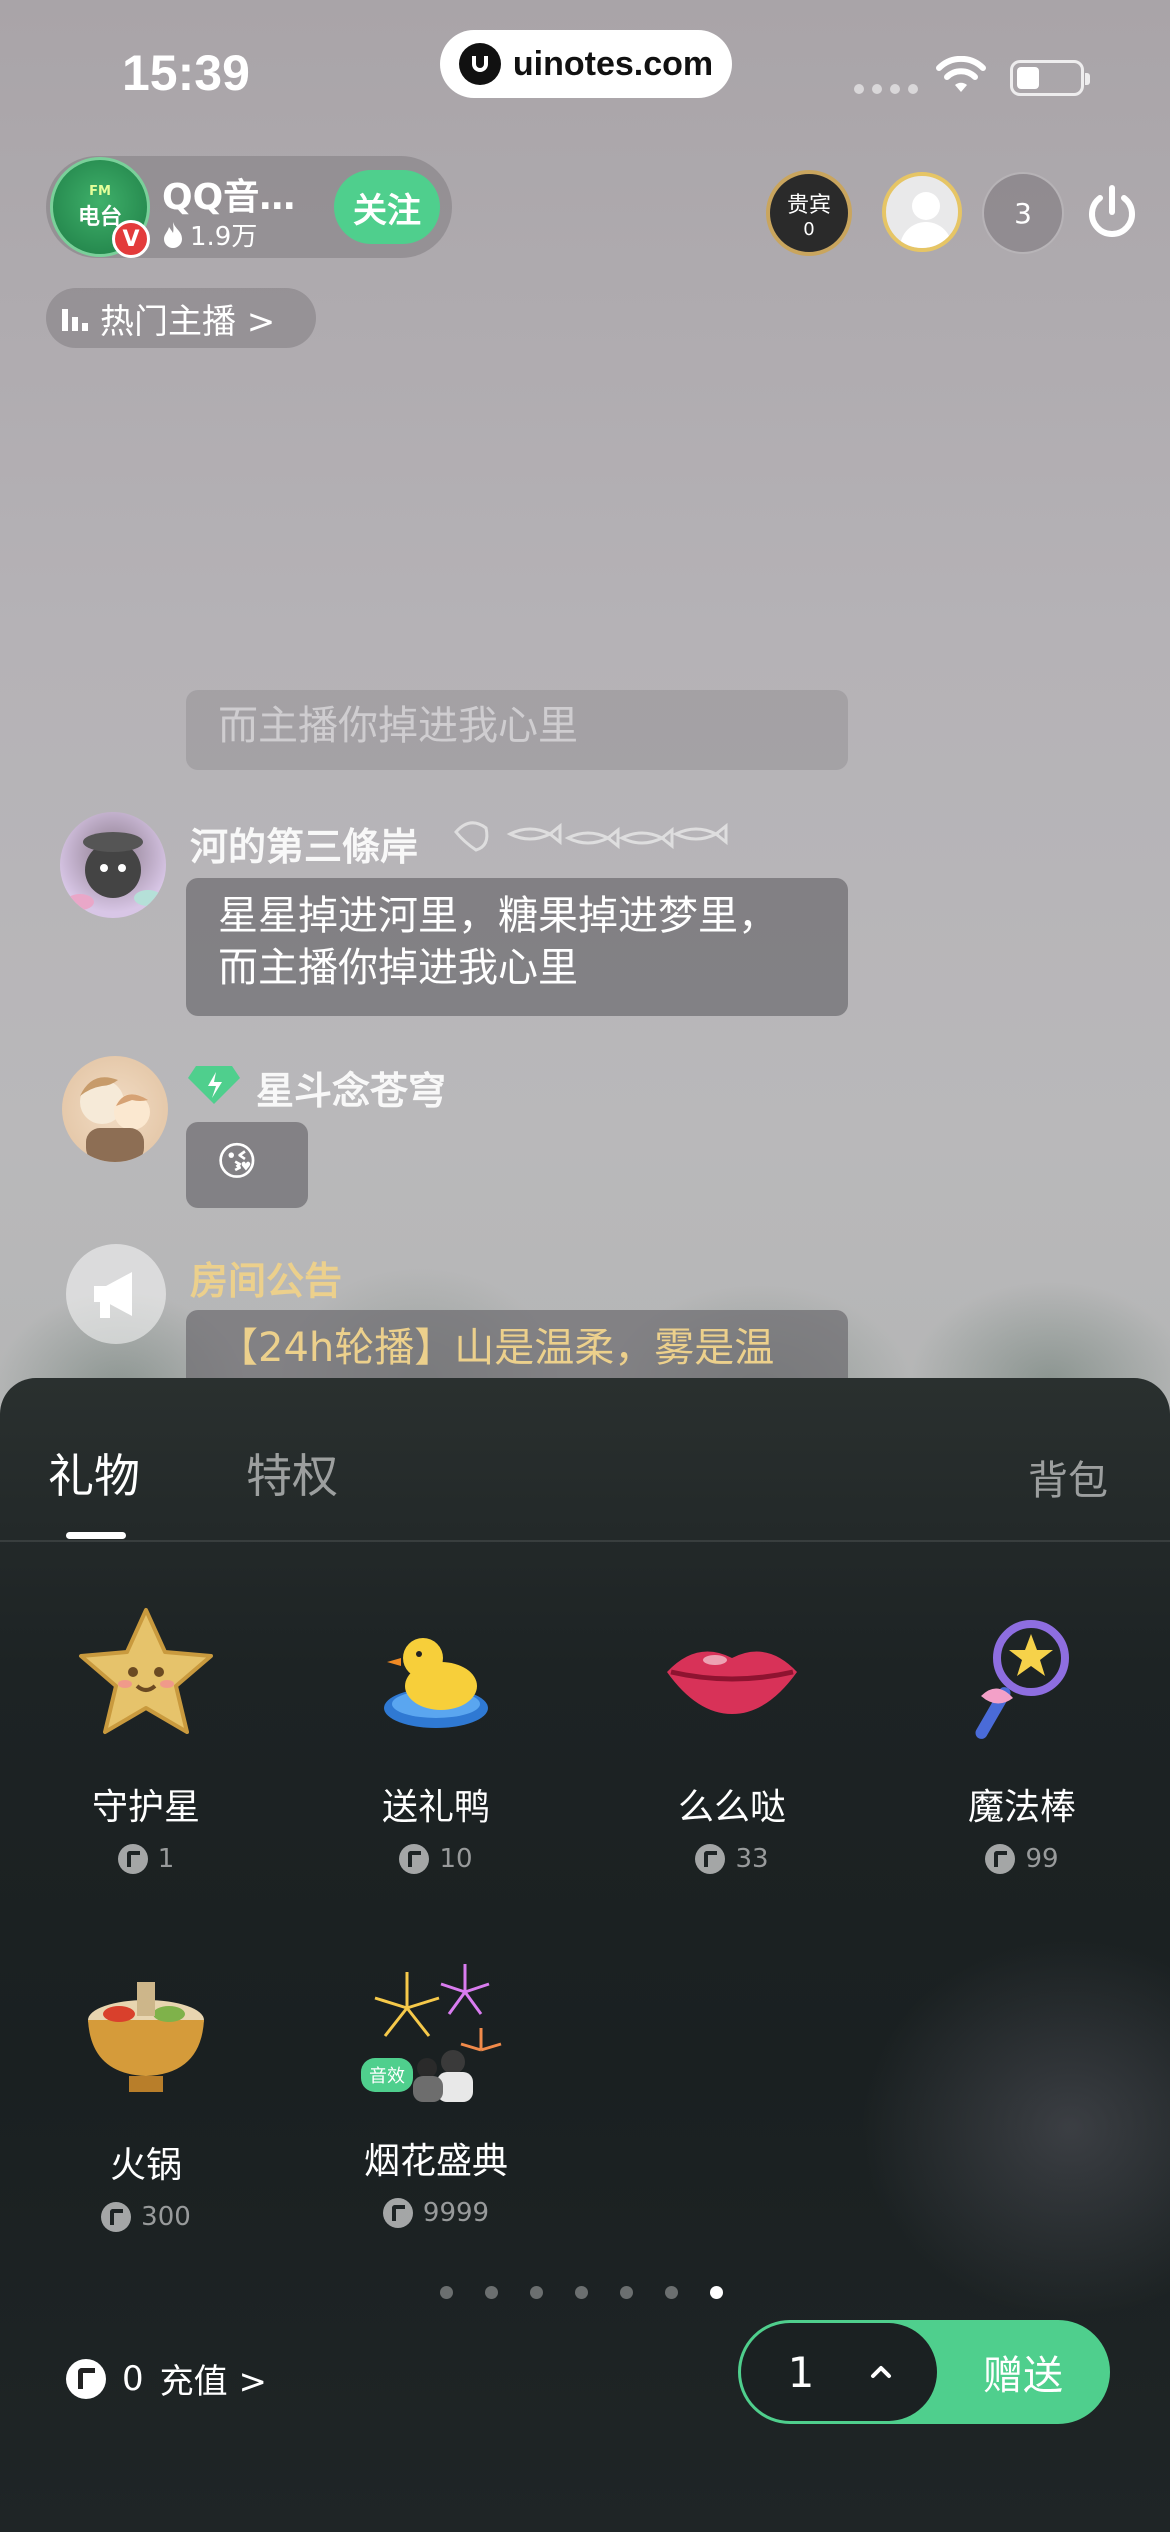 Image resolution: width=1170 pixels, height=2532 pixels. I want to click on sound-effect-tag: 音效, so click(387, 2075).